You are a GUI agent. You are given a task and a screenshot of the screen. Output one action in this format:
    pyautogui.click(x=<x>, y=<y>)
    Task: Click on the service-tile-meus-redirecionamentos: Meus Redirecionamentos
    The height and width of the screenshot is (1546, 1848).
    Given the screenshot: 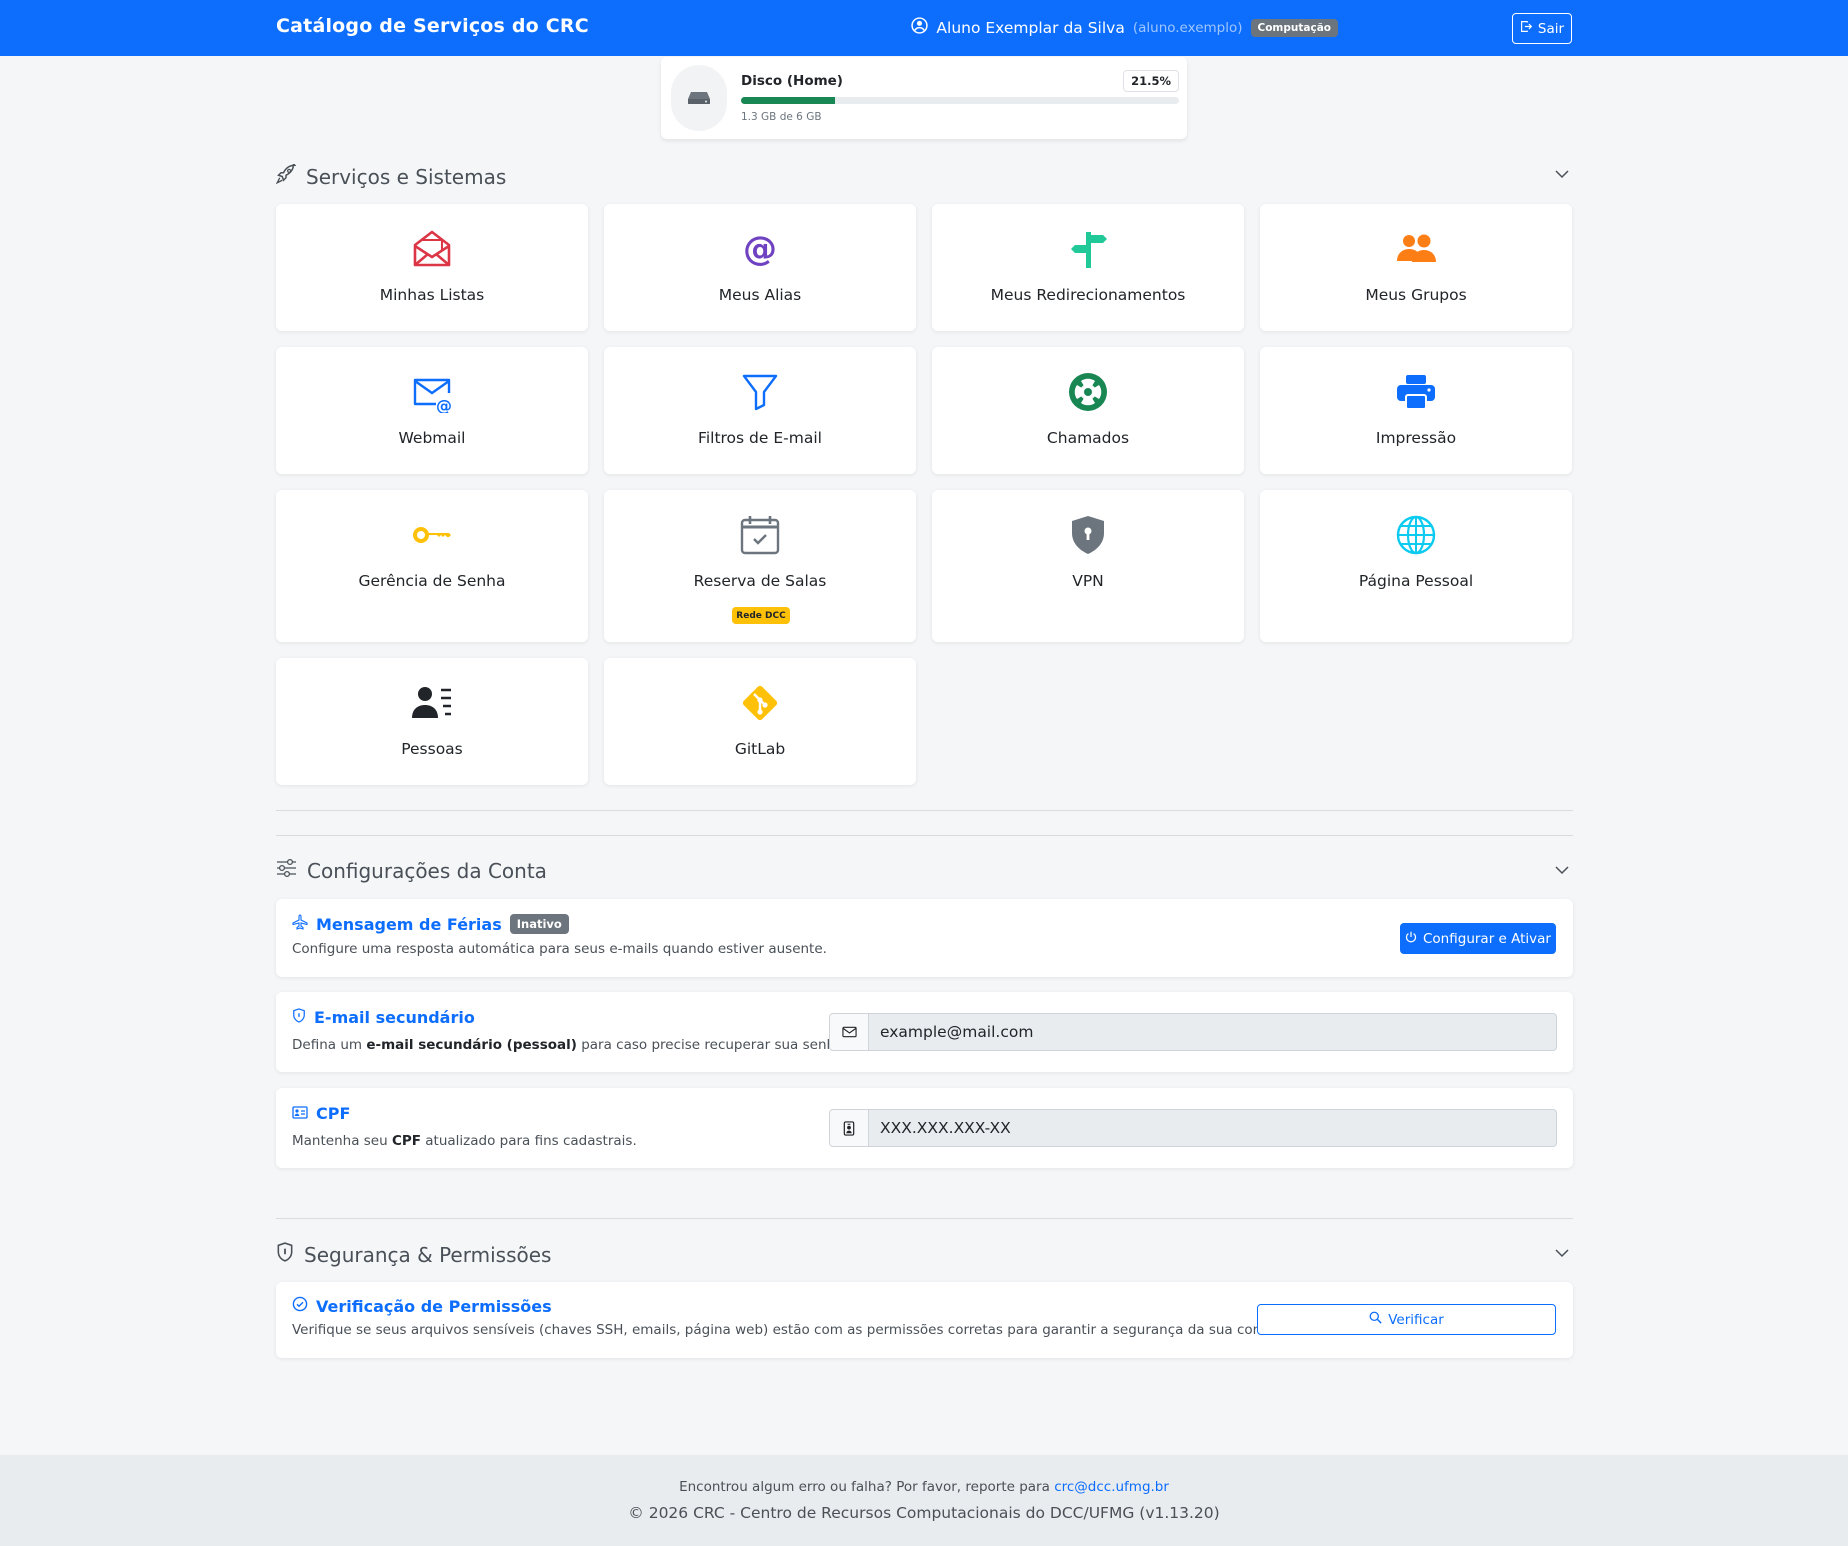 What is the action you would take?
    pyautogui.click(x=1088, y=267)
    